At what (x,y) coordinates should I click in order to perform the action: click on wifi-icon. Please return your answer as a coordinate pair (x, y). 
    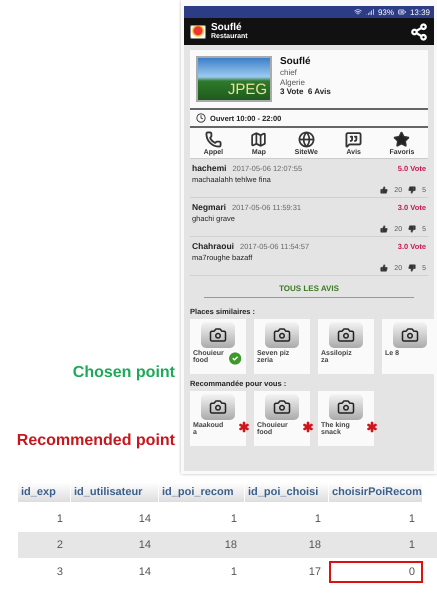
    Looking at the image, I should click on (358, 12).